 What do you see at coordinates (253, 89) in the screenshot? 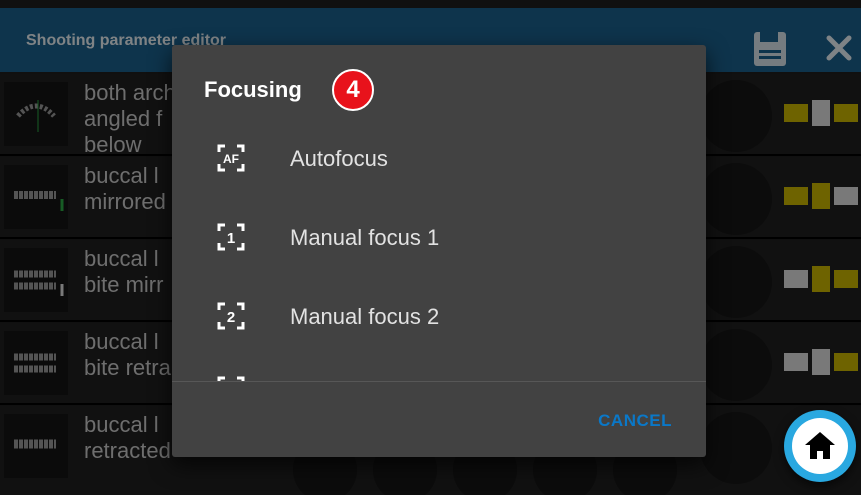
I see `dialog-title: Focusing` at bounding box center [253, 89].